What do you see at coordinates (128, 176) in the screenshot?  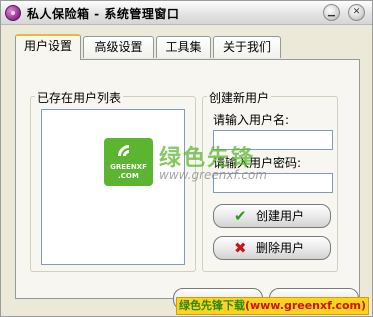 I see `watermark-logo-domain: .COM` at bounding box center [128, 176].